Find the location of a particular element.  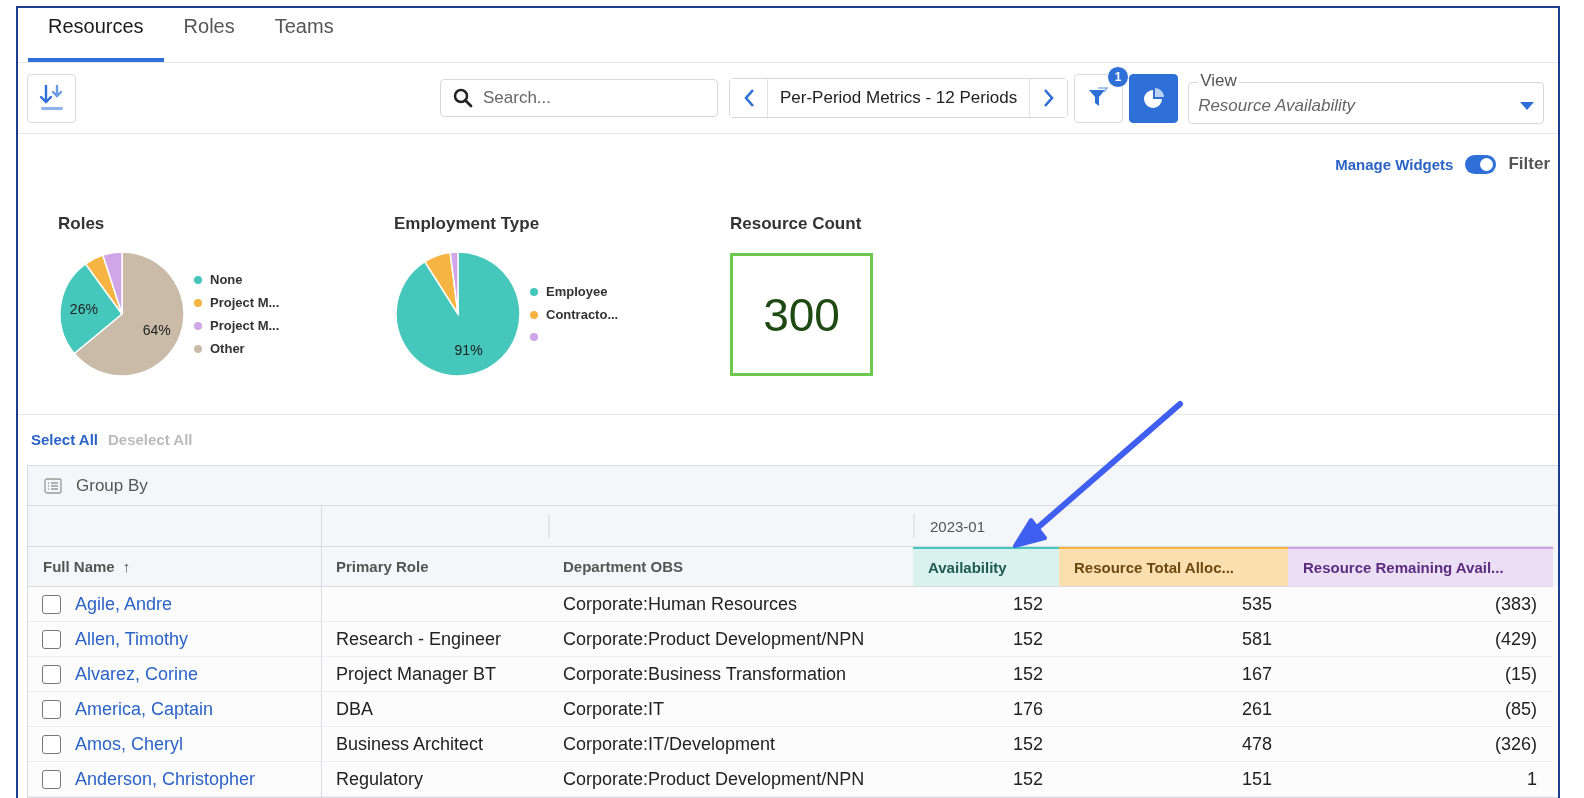

slice-label: 26% is located at coordinates (83, 309).